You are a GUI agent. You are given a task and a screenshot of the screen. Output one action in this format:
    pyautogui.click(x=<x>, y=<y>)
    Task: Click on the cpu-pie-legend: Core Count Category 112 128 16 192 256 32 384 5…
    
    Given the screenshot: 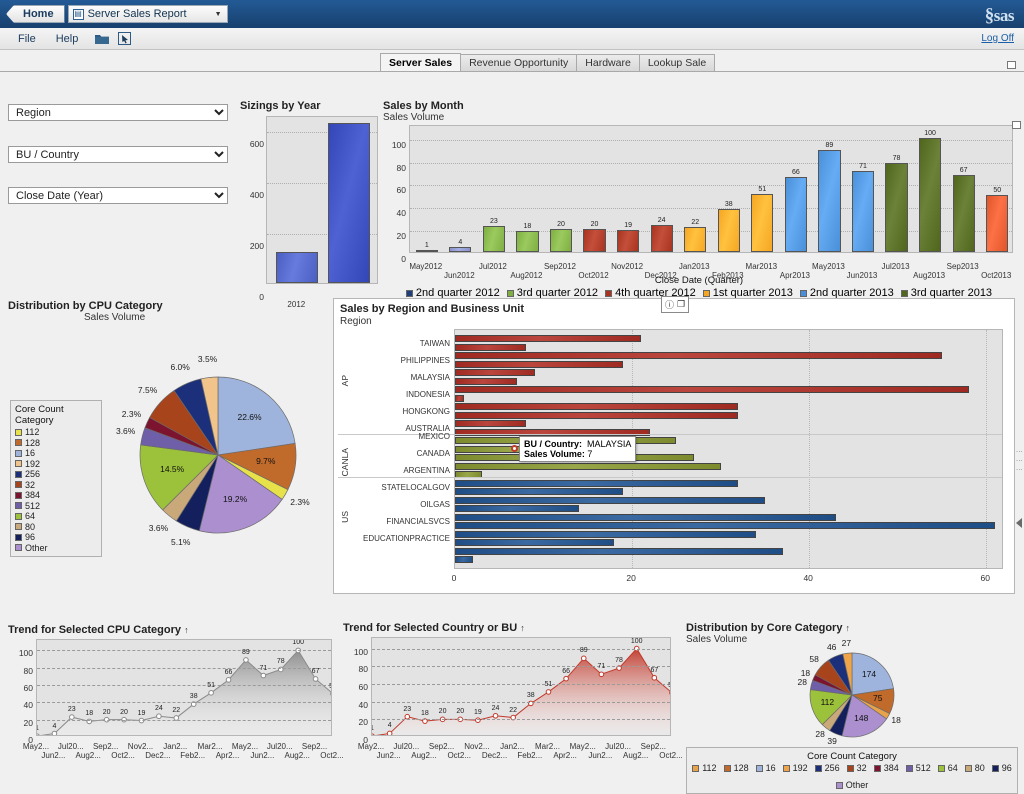 What is the action you would take?
    pyautogui.click(x=56, y=478)
    